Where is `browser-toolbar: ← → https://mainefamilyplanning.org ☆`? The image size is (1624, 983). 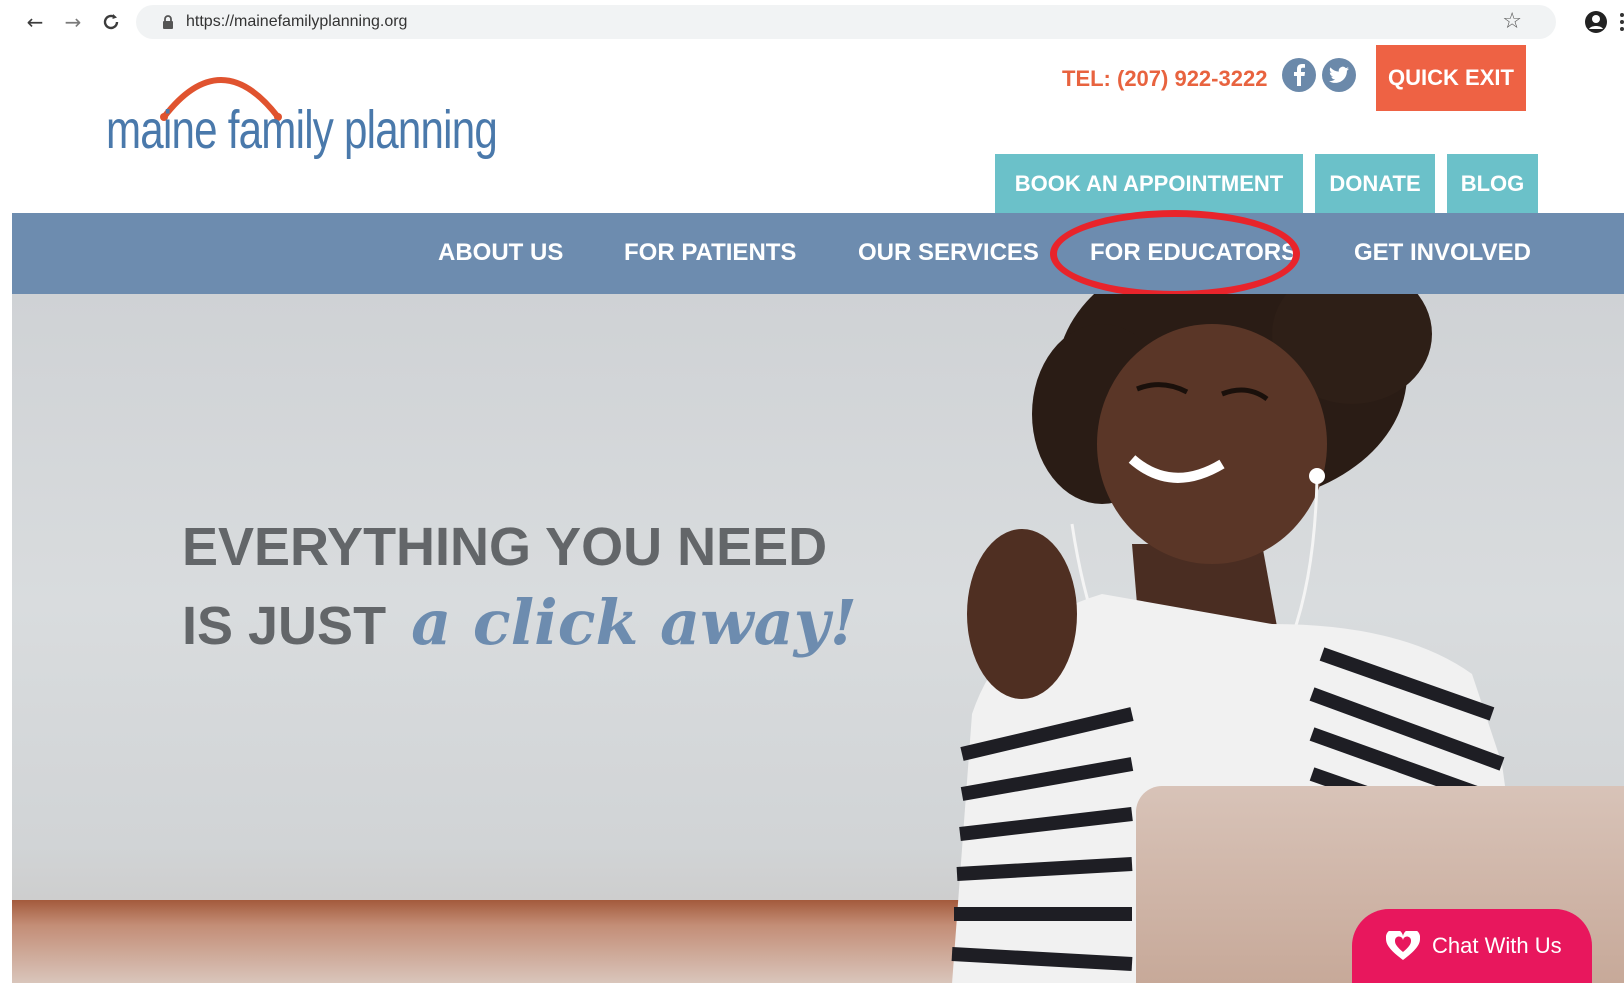
browser-toolbar: ← → https://mainefamilyplanning.org ☆ is located at coordinates (818, 23).